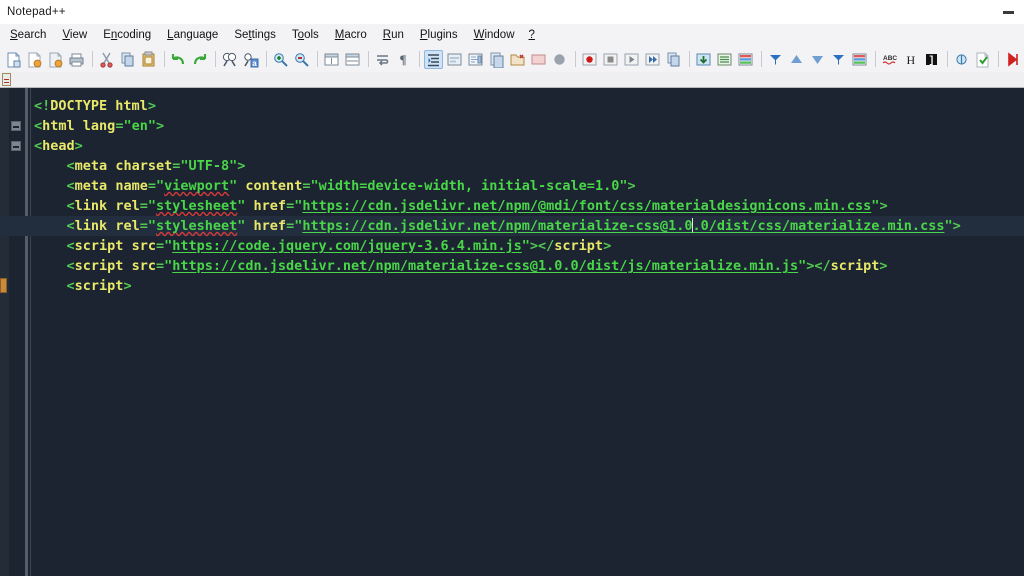 The image size is (1024, 576). What do you see at coordinates (775, 59) in the screenshot?
I see `sort-icon` at bounding box center [775, 59].